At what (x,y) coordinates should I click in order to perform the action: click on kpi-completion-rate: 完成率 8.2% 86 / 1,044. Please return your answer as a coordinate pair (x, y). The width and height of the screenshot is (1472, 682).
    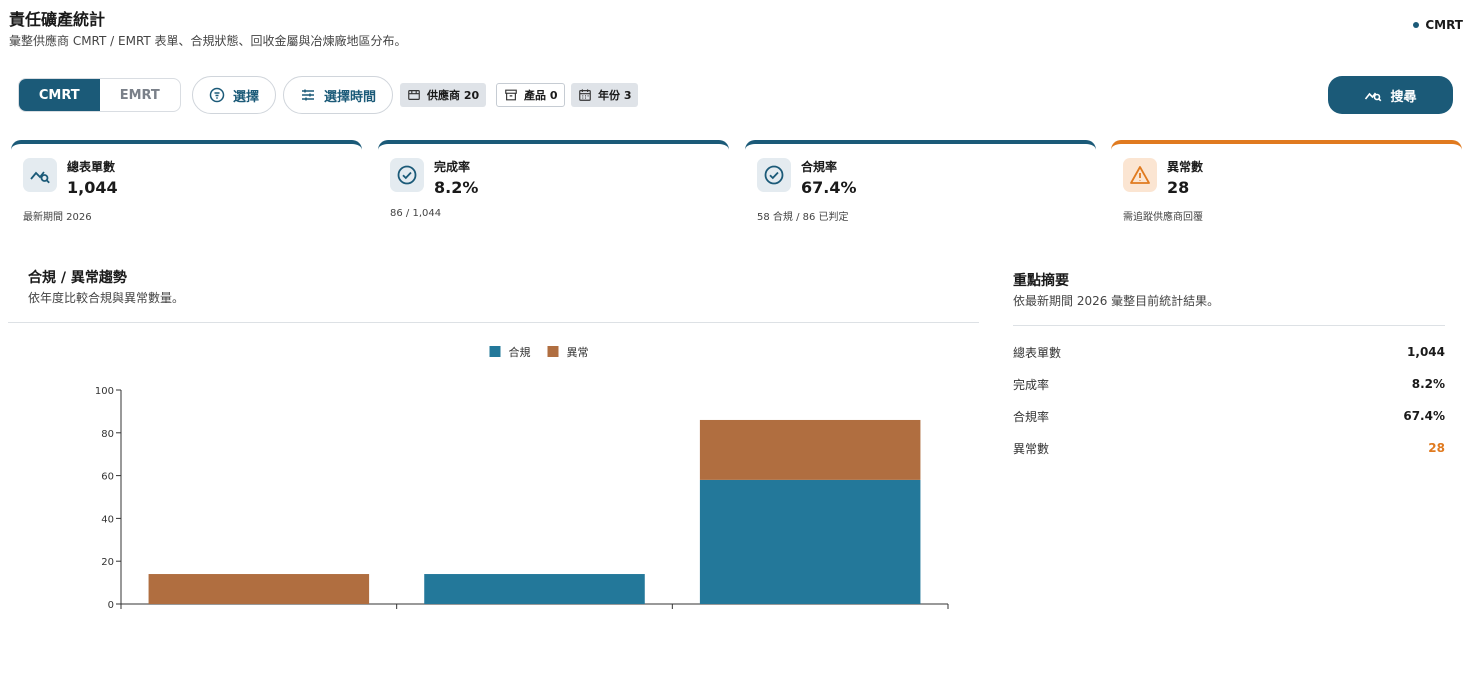
    Looking at the image, I should click on (553, 185).